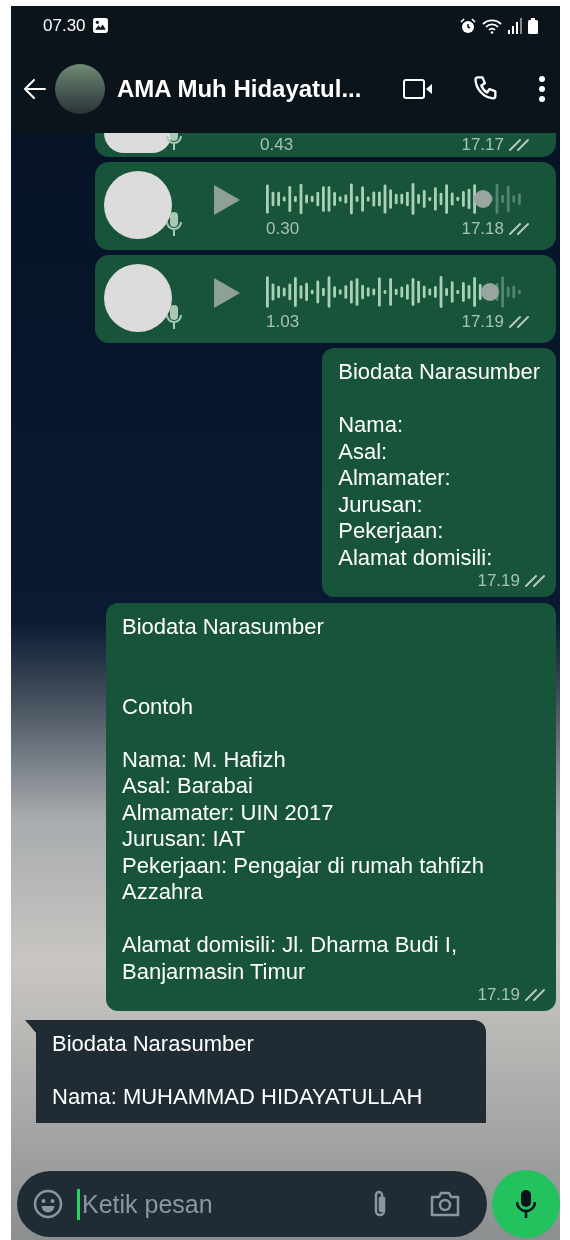 The width and height of the screenshot is (570, 1240). Describe the element at coordinates (100, 25) in the screenshot. I see `image-icon` at that location.